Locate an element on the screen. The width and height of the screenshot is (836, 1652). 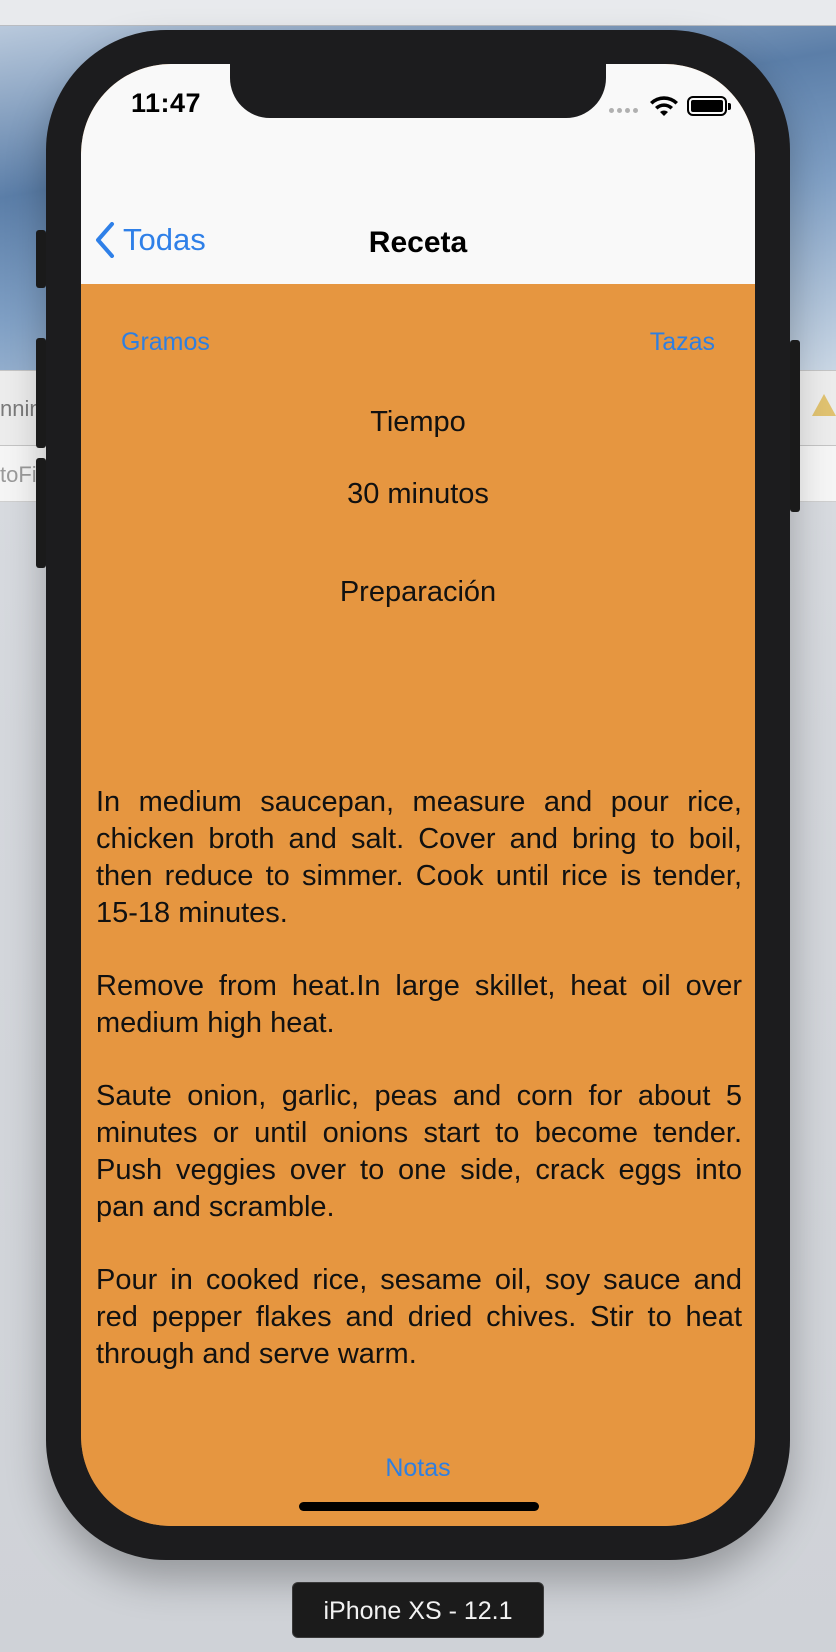
battery-icon is located at coordinates (709, 106).